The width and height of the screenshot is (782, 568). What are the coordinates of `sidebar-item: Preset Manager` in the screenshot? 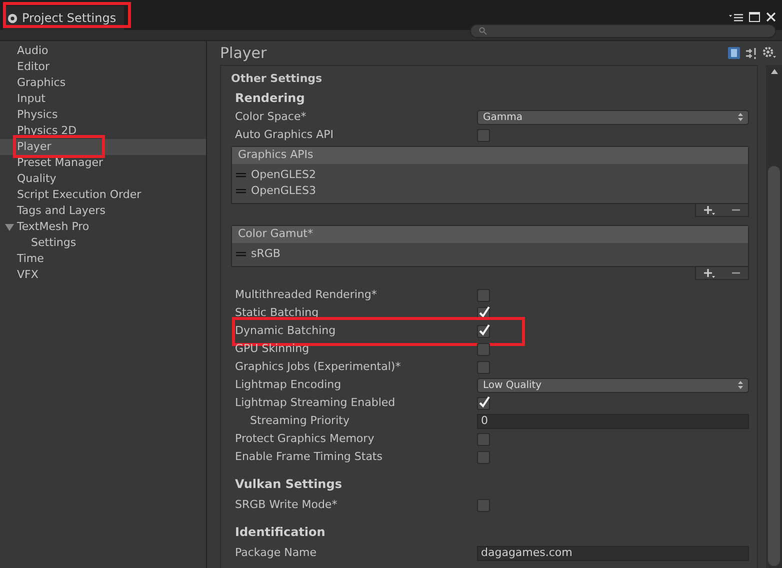 It's located at (103, 163).